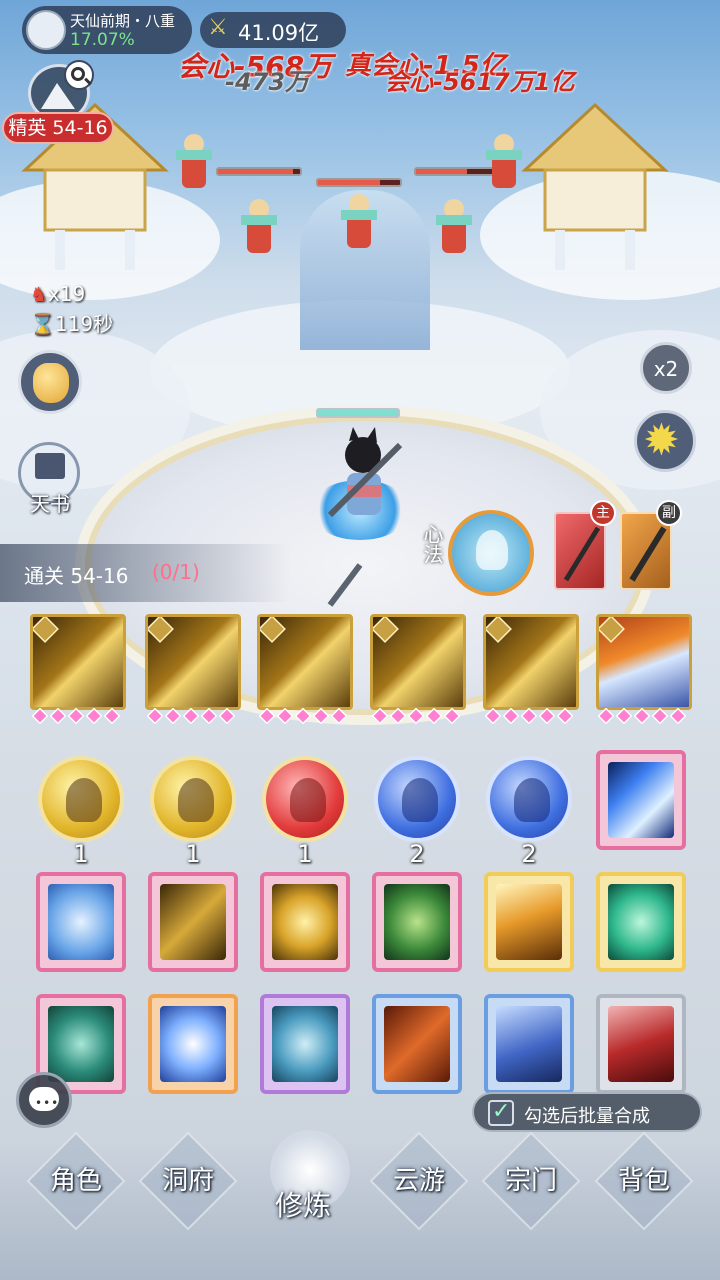 This screenshot has height=1280, width=720. I want to click on light-rays-icon, so click(529, 922).